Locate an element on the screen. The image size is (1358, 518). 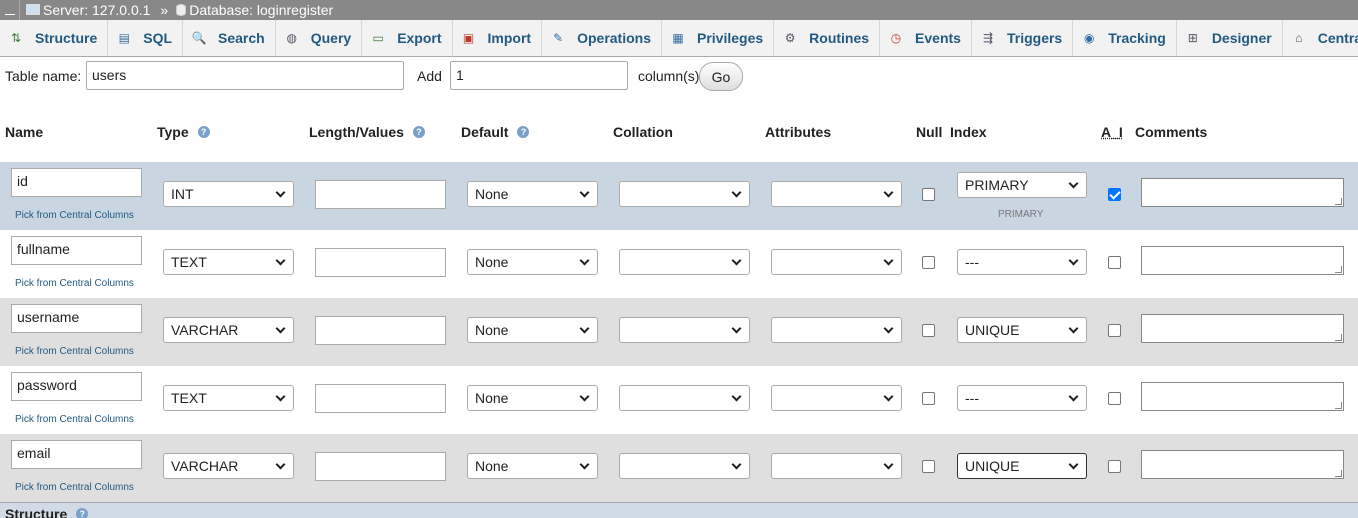
header-null-label: Null is located at coordinates (929, 132).